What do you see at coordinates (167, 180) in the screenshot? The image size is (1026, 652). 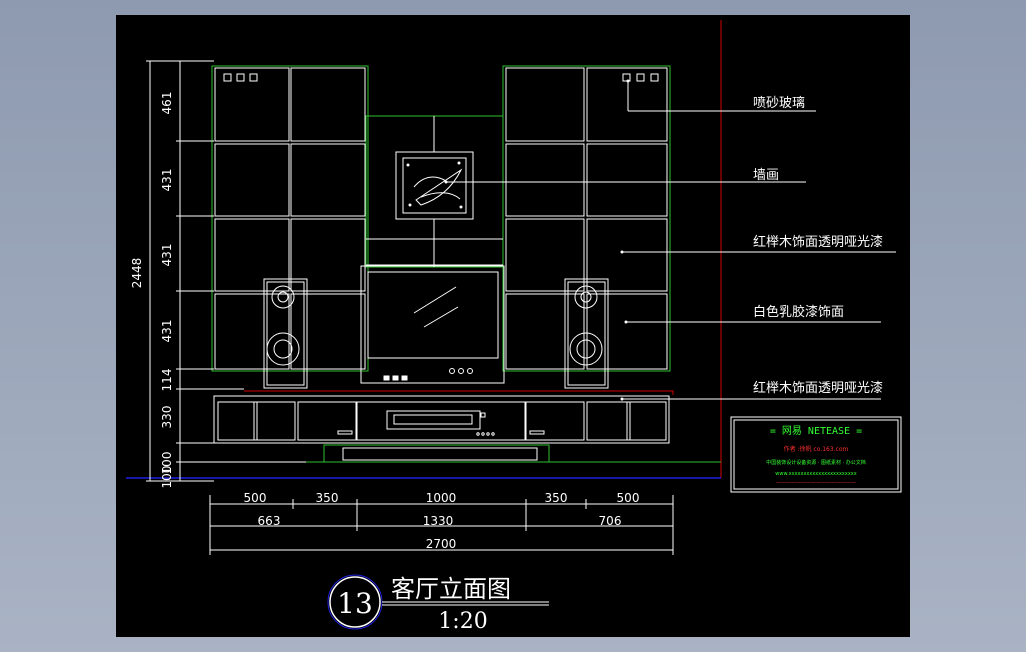 I see `dim-v-seg2: 431` at bounding box center [167, 180].